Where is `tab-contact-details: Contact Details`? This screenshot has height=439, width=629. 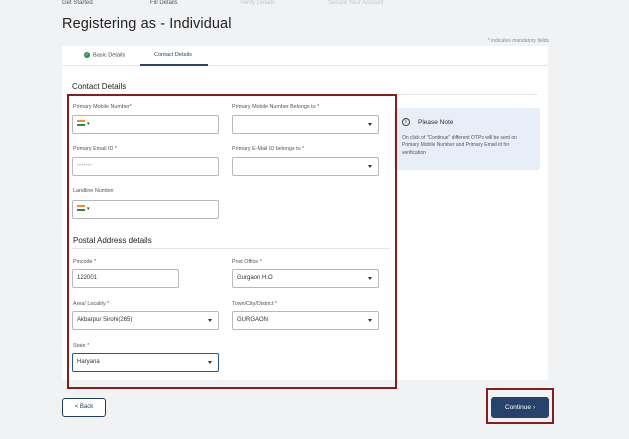 tab-contact-details: Contact Details is located at coordinates (173, 55).